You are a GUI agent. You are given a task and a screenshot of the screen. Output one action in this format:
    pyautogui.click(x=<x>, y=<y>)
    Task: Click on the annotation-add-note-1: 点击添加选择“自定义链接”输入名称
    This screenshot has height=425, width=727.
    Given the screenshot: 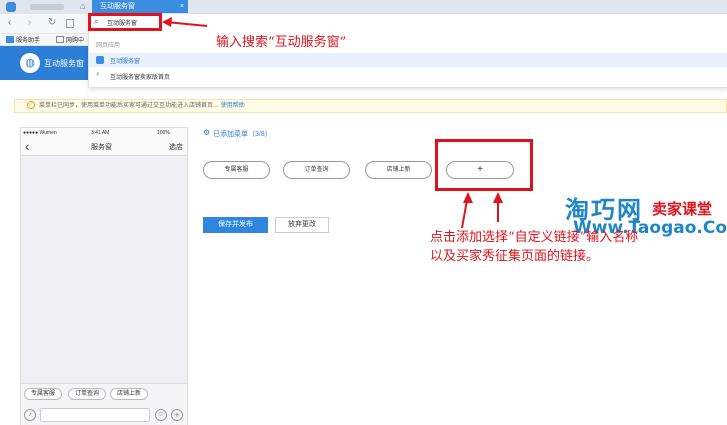 What is the action you would take?
    pyautogui.click(x=534, y=237)
    